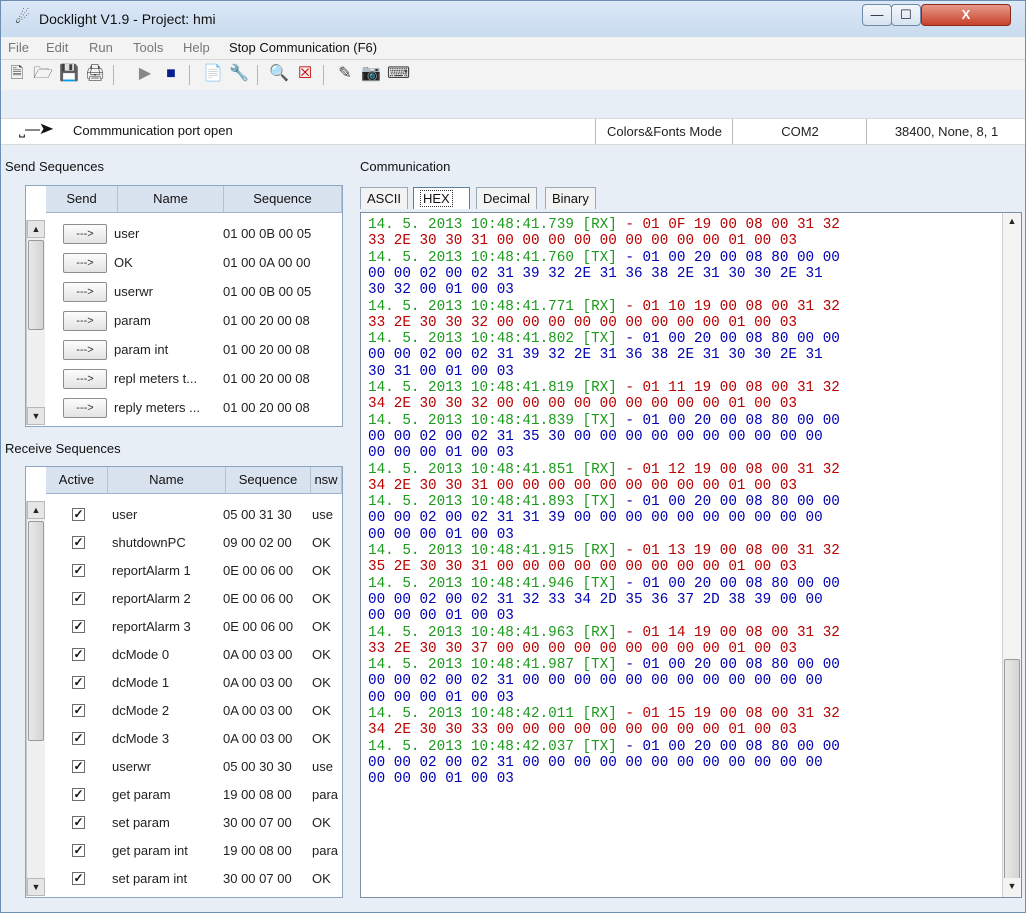 The image size is (1026, 913). What do you see at coordinates (183, 321) in the screenshot?
I see `send-sequence-row: ---> param 01 00 20 00 08` at bounding box center [183, 321].